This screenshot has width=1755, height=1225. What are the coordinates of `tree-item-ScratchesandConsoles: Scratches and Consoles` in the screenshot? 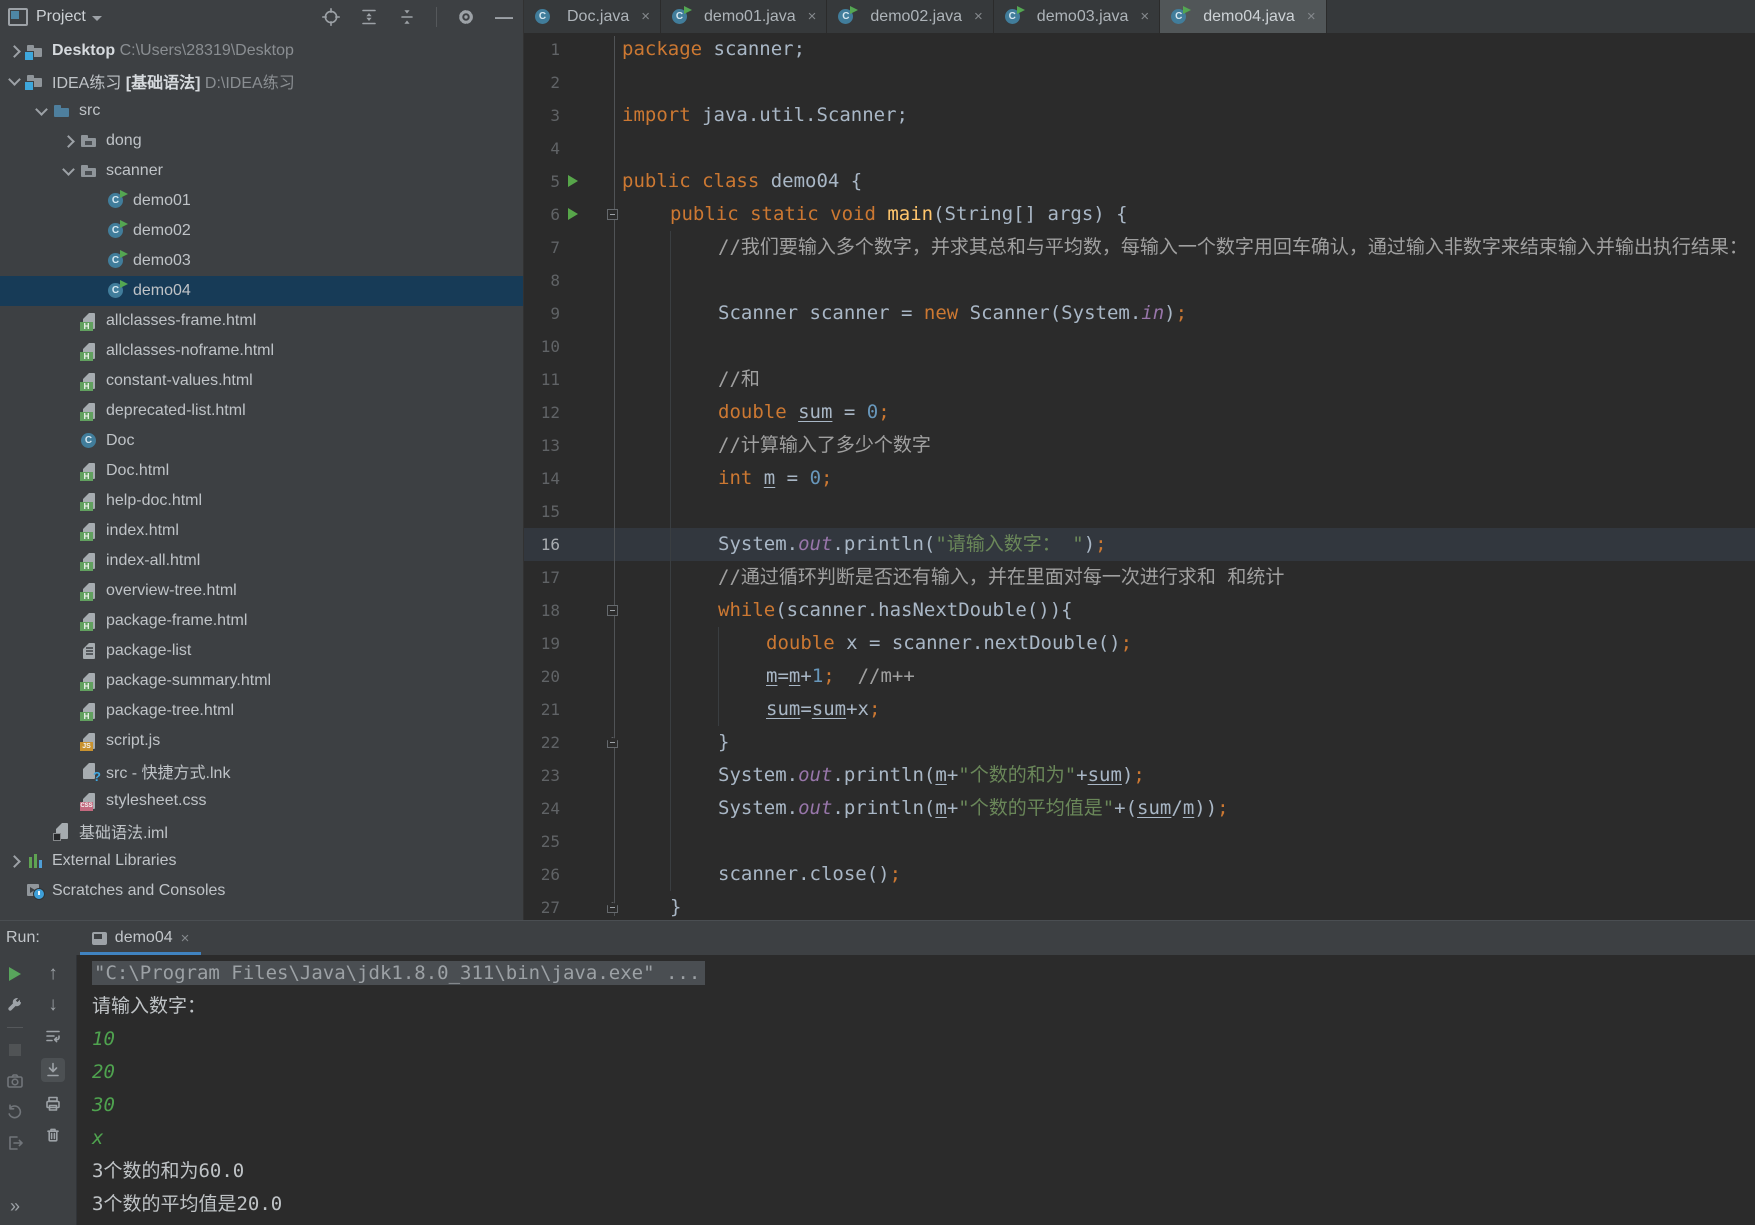 It's located at (261, 891).